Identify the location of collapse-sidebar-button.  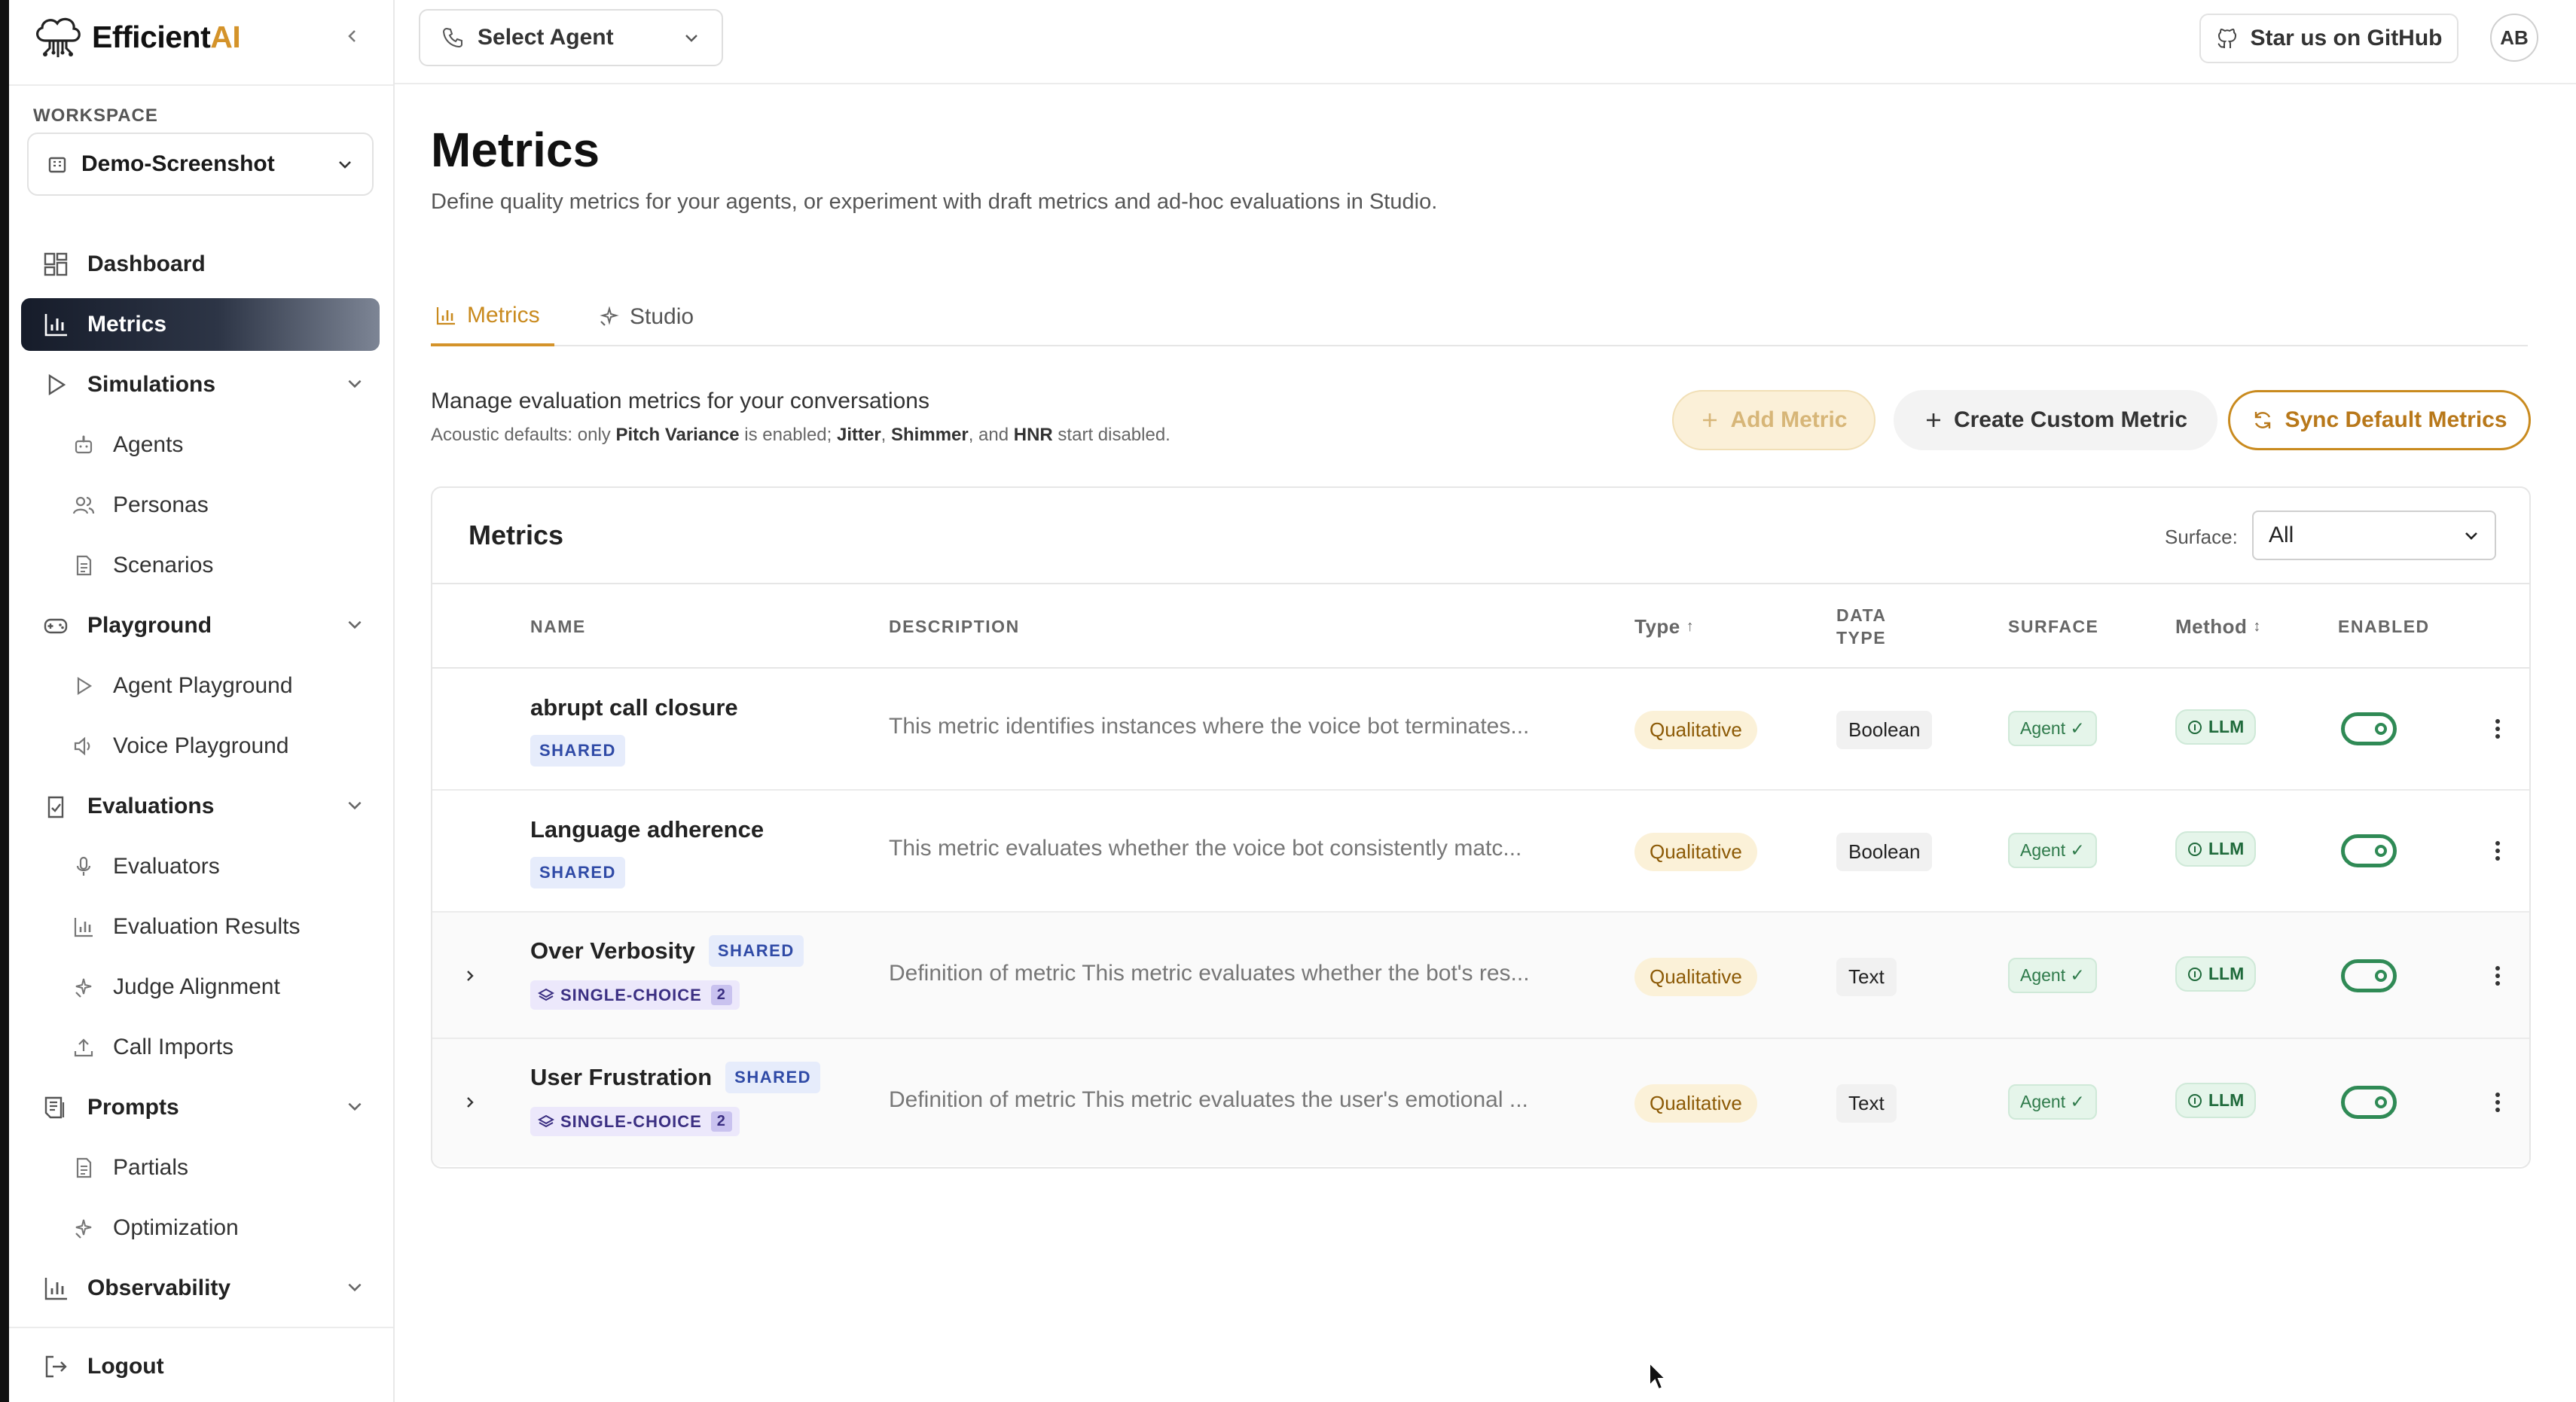
(353, 36).